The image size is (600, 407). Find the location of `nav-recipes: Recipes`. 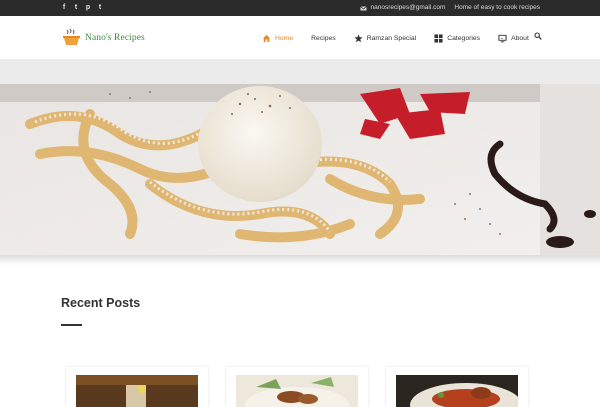

nav-recipes: Recipes is located at coordinates (323, 38).